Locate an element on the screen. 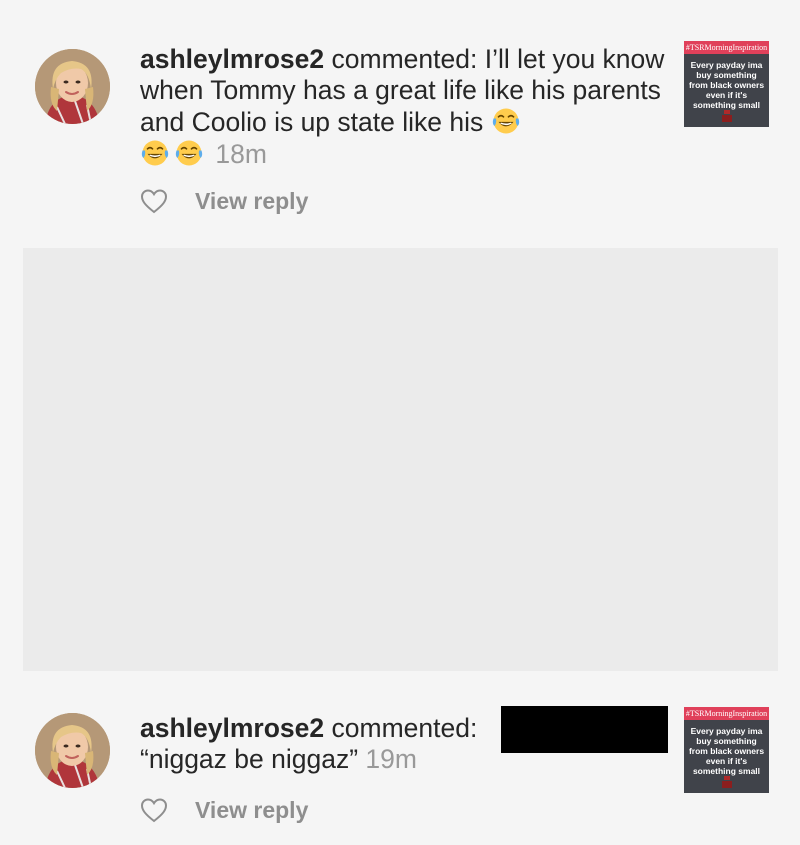 The width and height of the screenshot is (800, 845). comment-body: “niggaz be niggaz” is located at coordinates (249, 759).